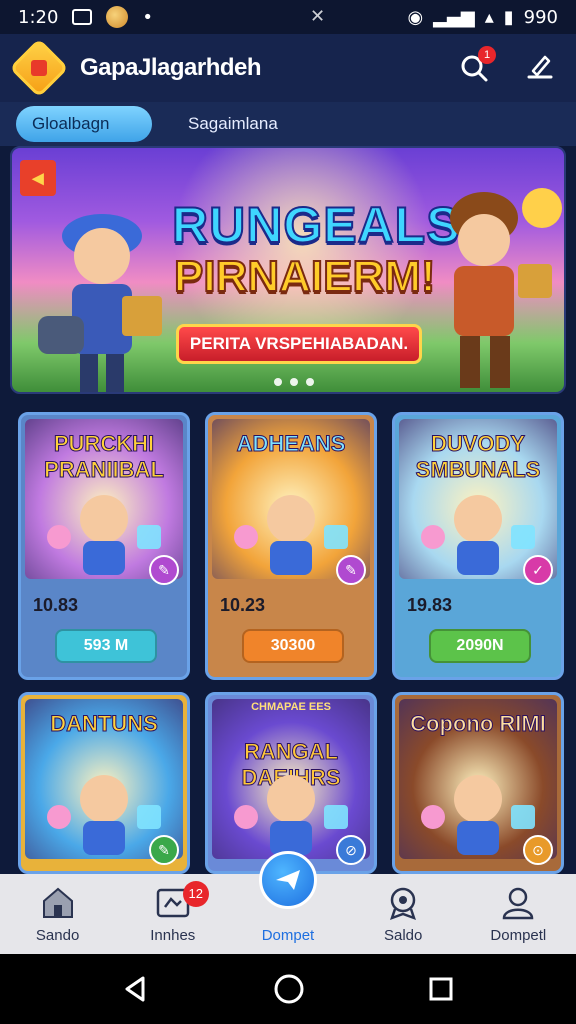 This screenshot has width=576, height=1024. I want to click on wifi-icon: ▴, so click(489, 17).